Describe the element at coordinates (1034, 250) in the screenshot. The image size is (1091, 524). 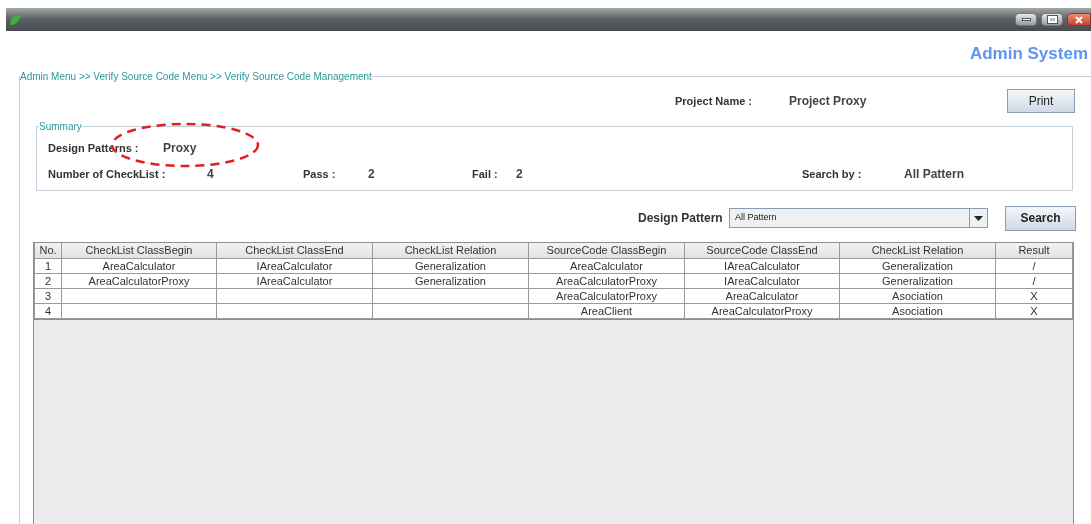
I see `column-header: Result` at that location.